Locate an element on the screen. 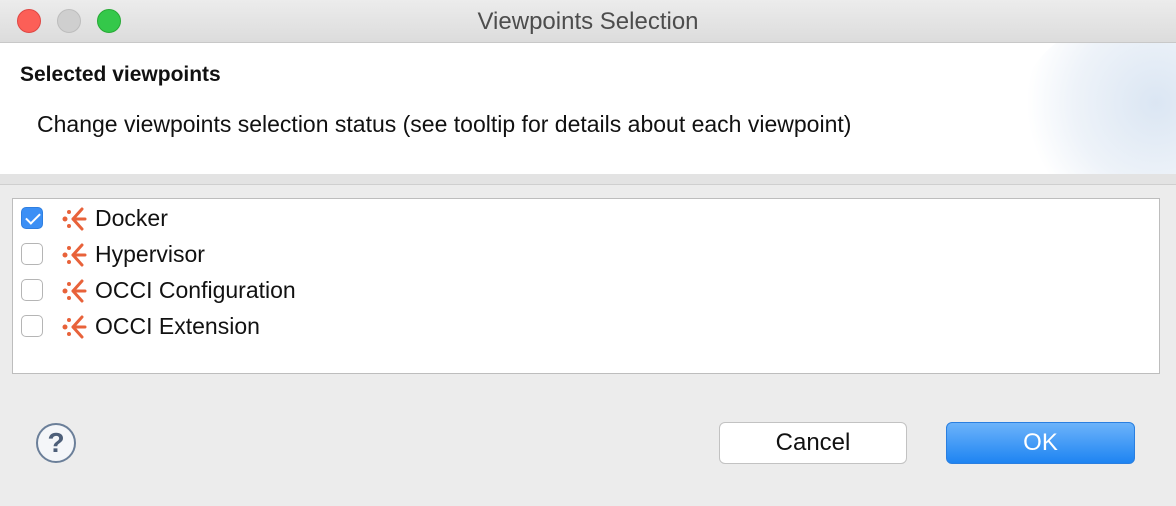 The image size is (1176, 506). viewpoint-row: OCCI Extension is located at coordinates (321, 327).